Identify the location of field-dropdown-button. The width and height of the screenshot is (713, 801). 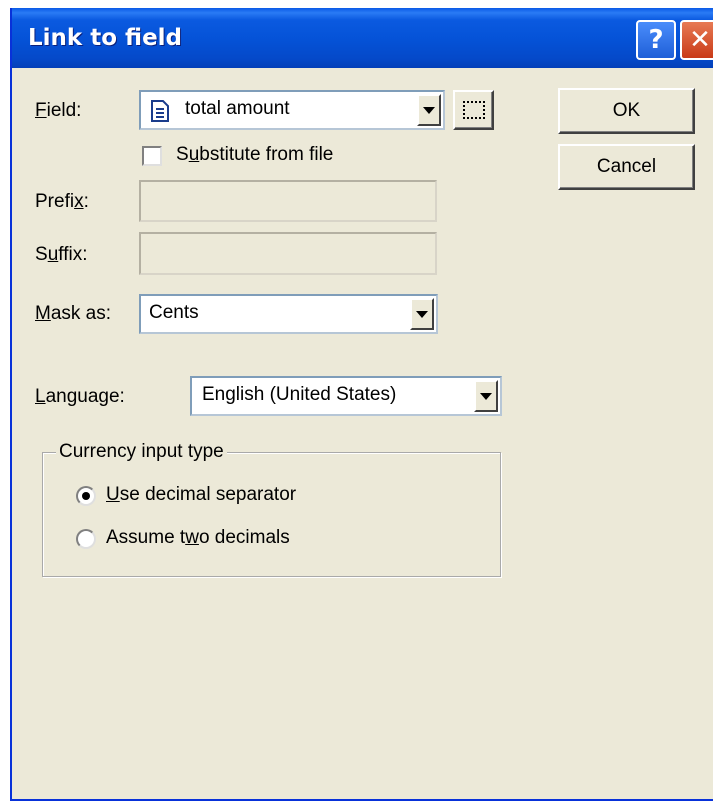
(429, 110).